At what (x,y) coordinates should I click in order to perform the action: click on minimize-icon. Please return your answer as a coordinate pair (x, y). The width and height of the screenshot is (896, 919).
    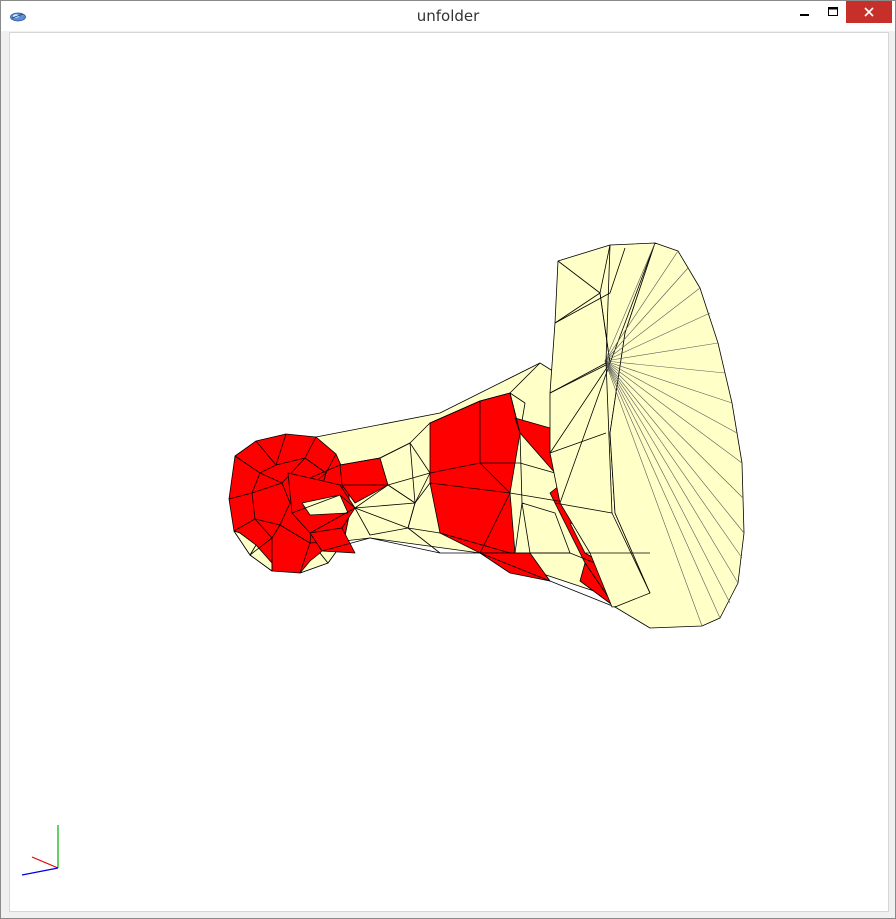
    Looking at the image, I should click on (804, 15).